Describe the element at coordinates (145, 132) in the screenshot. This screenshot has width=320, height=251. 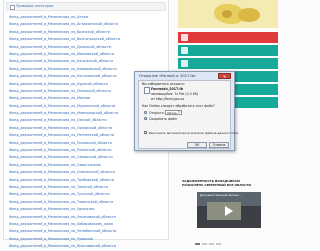
I see `remember-checkbox` at that location.